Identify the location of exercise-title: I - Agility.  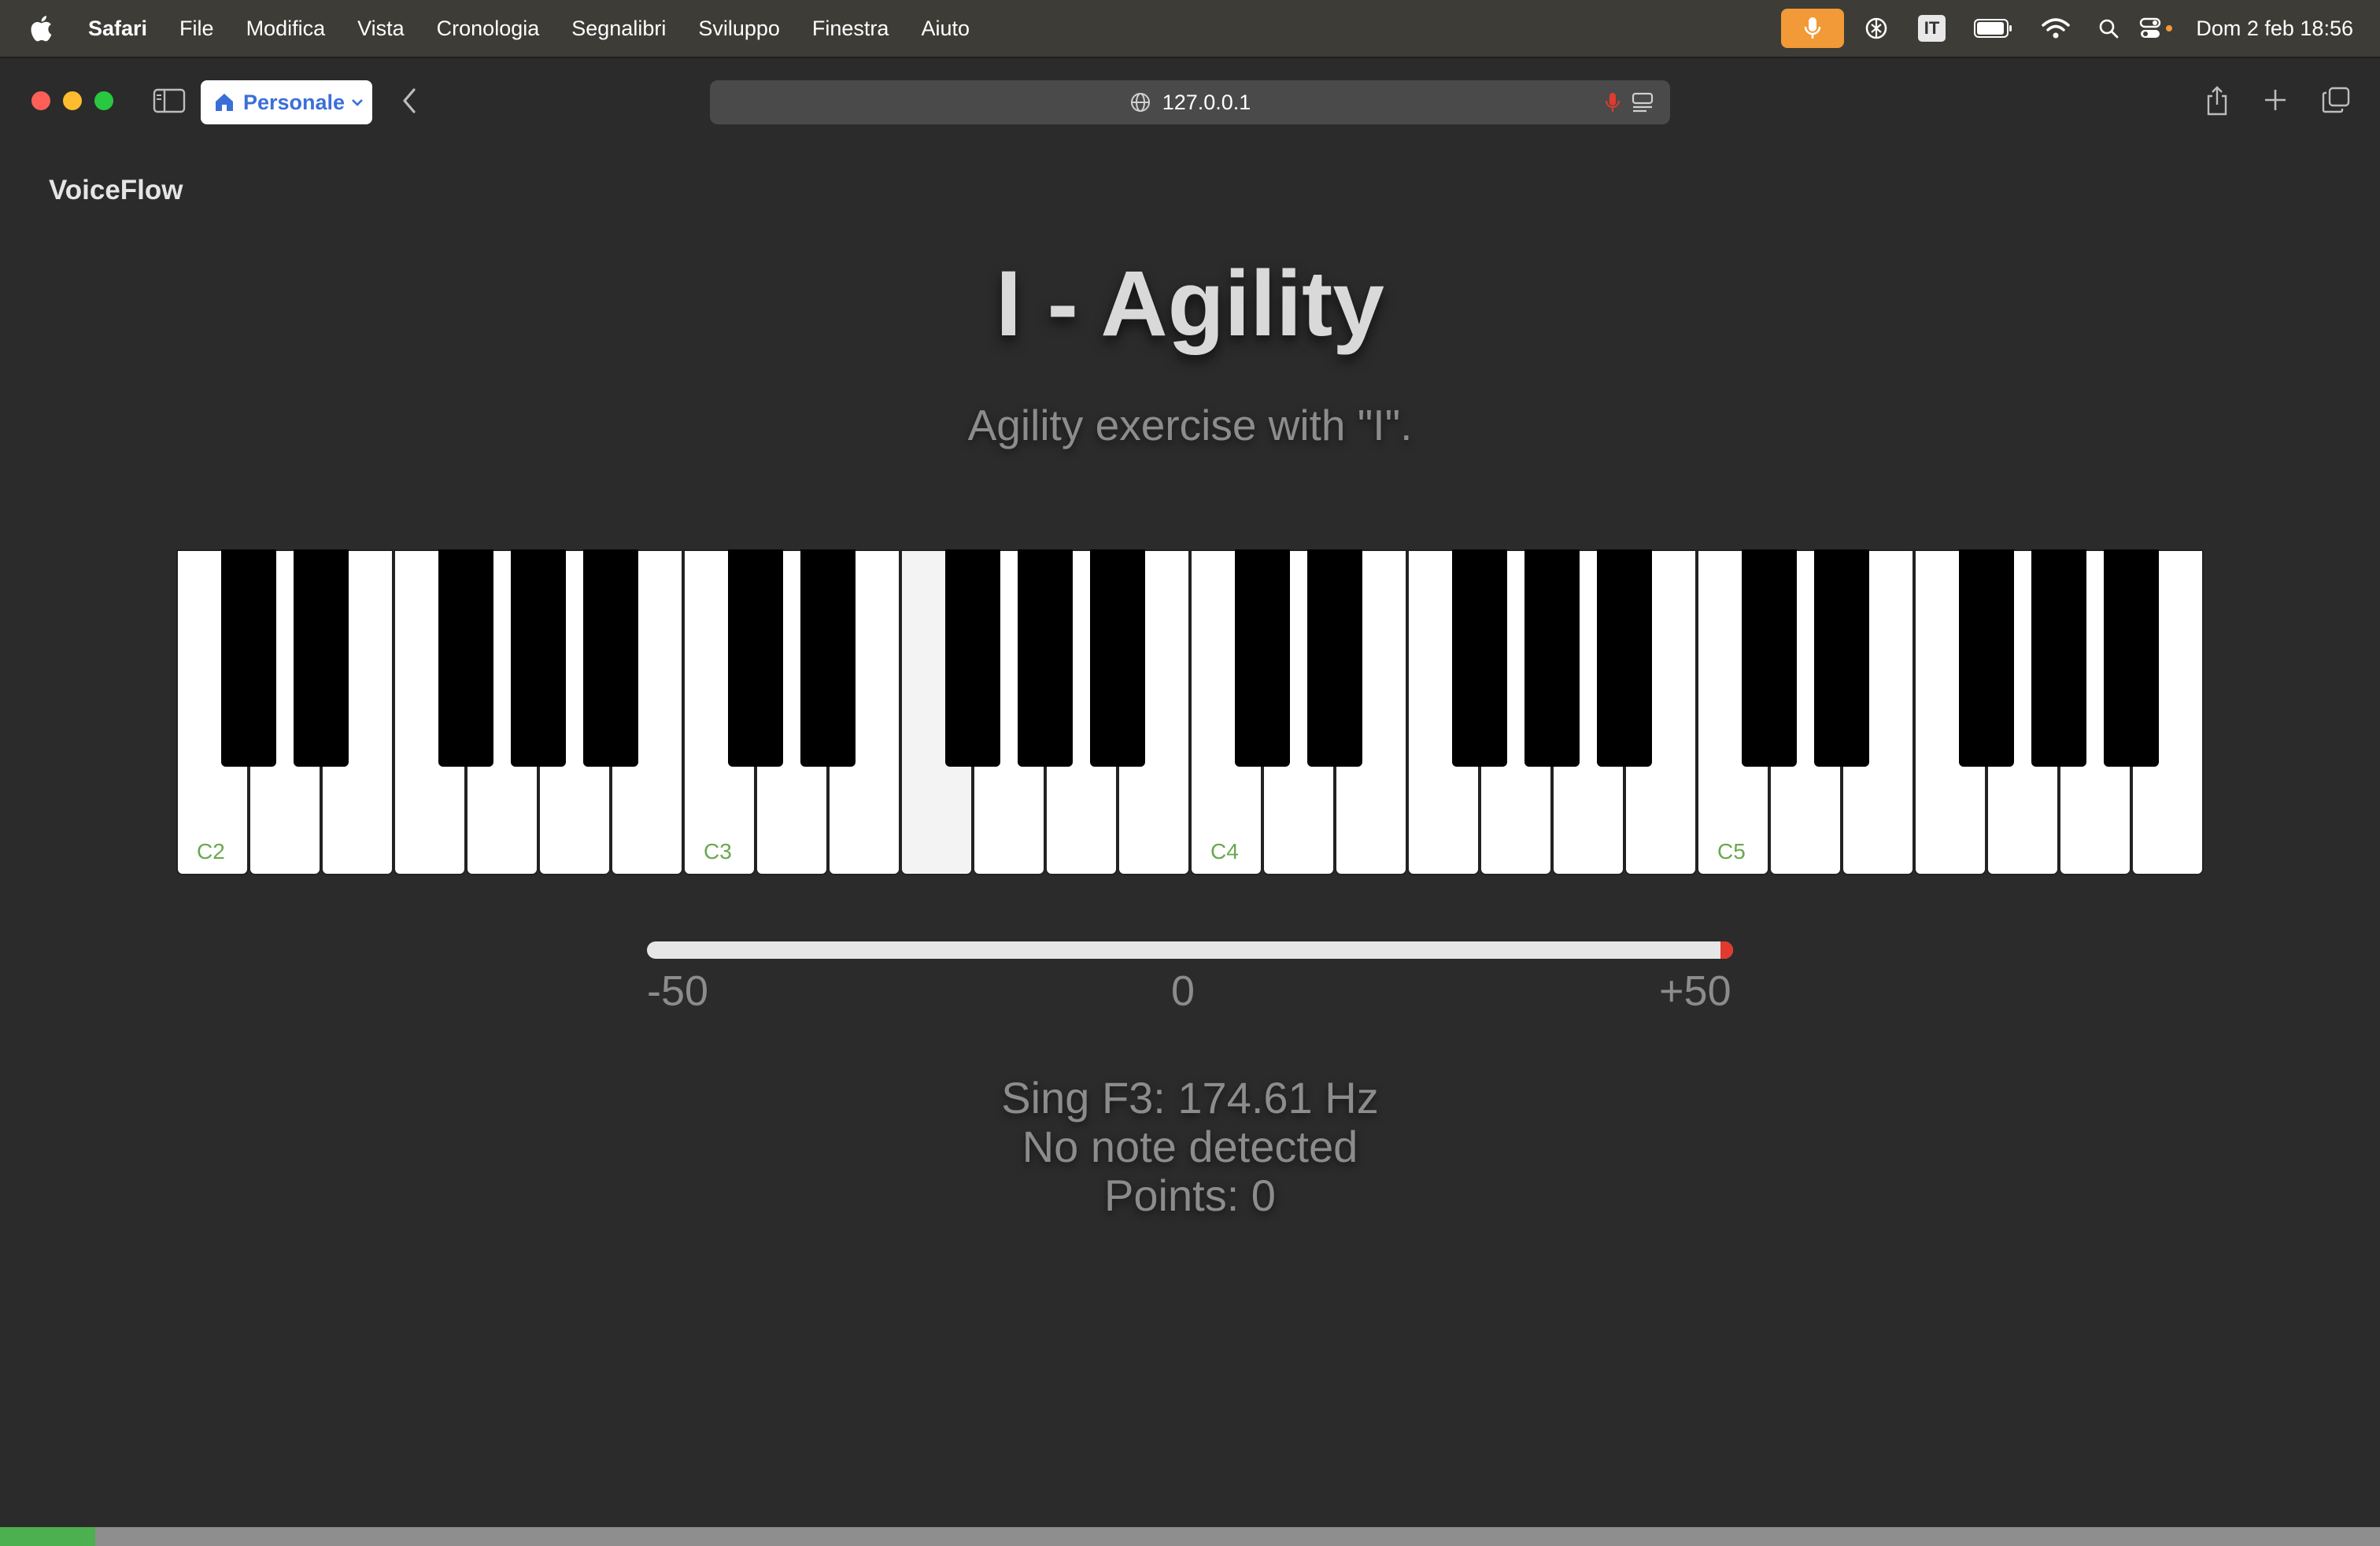
(1190, 304).